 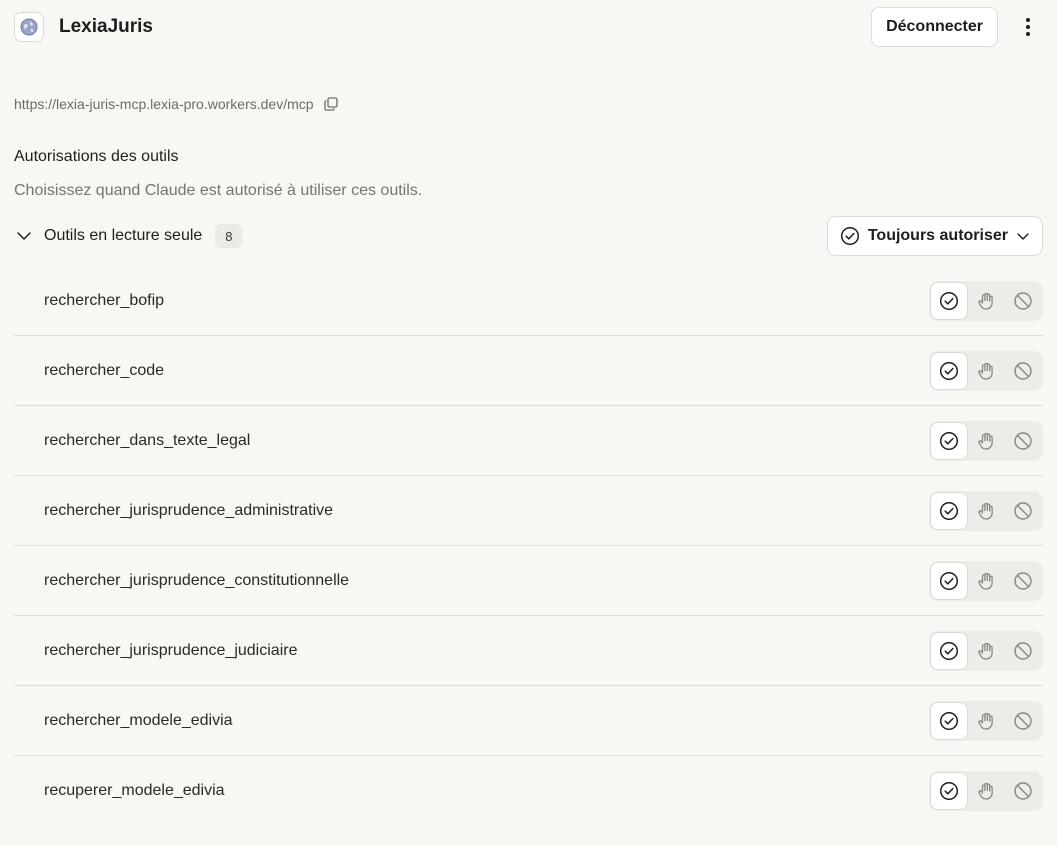 What do you see at coordinates (29, 27) in the screenshot?
I see `globe-icon` at bounding box center [29, 27].